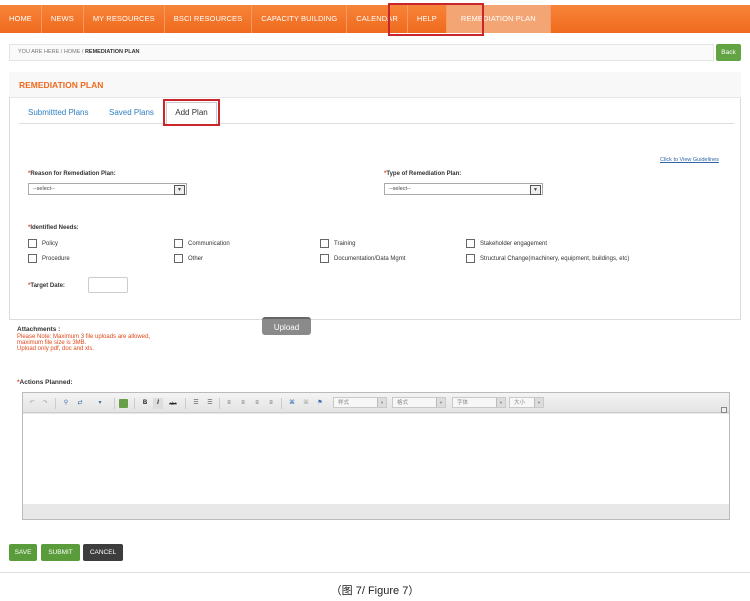 Image resolution: width=750 pixels, height=601 pixels. Describe the element at coordinates (100, 403) in the screenshot. I see `spellcheck-icon: ▾` at that location.